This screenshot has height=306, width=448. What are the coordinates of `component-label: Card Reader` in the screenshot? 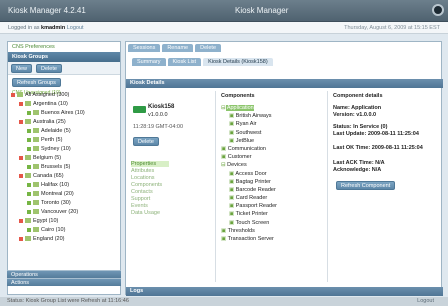 It's located at (251, 198).